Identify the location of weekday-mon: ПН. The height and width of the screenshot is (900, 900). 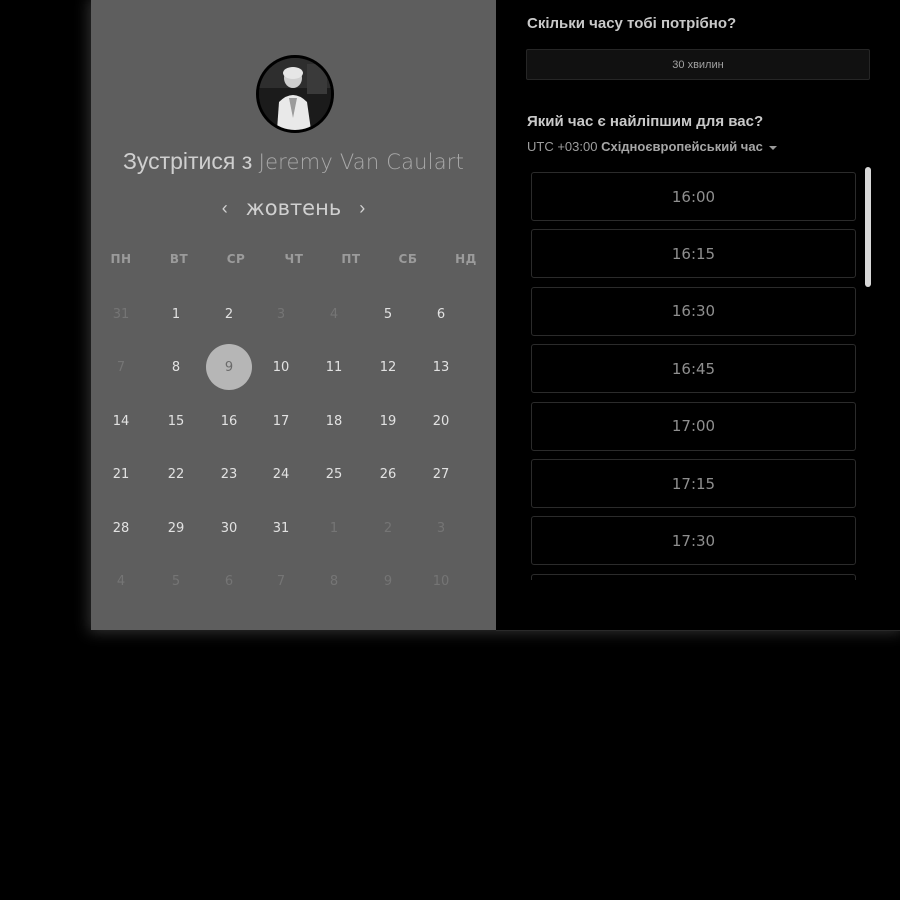
(121, 259).